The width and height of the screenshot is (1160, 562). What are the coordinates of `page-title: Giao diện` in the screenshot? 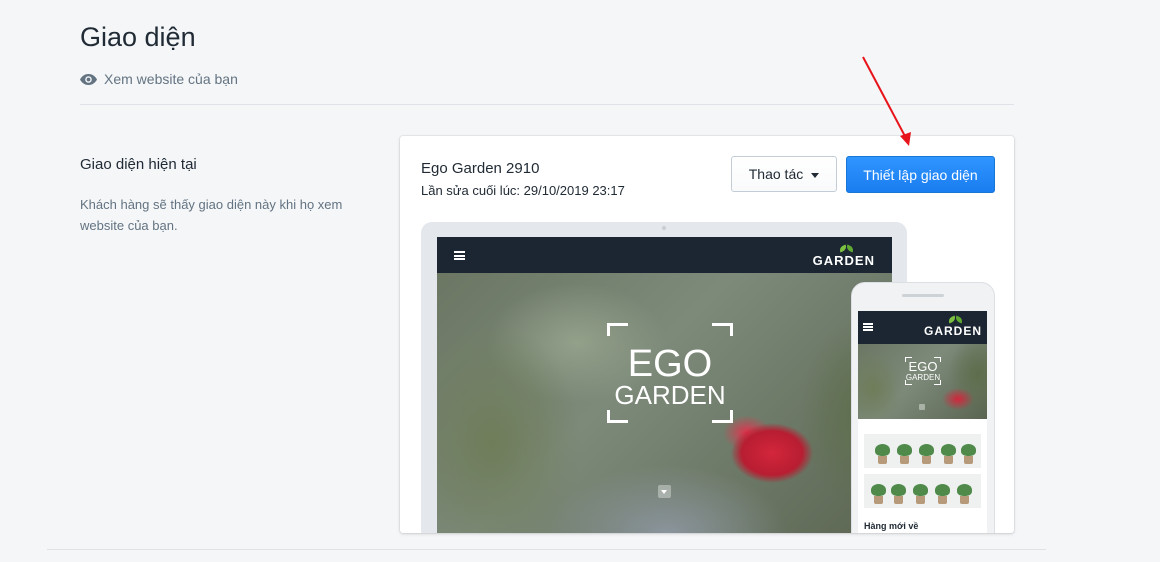 It's located at (138, 37).